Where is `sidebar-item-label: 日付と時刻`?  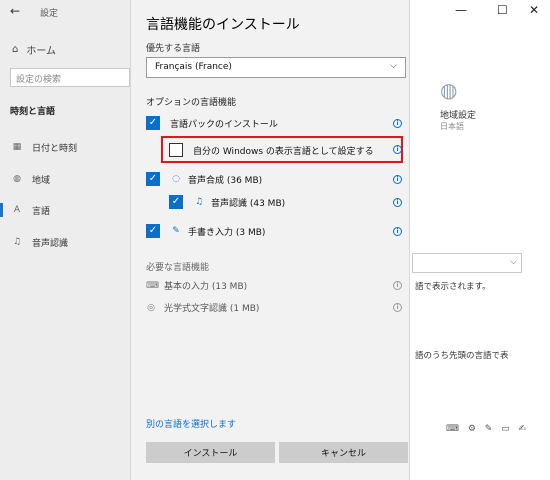 sidebar-item-label: 日付と時刻 is located at coordinates (55, 148).